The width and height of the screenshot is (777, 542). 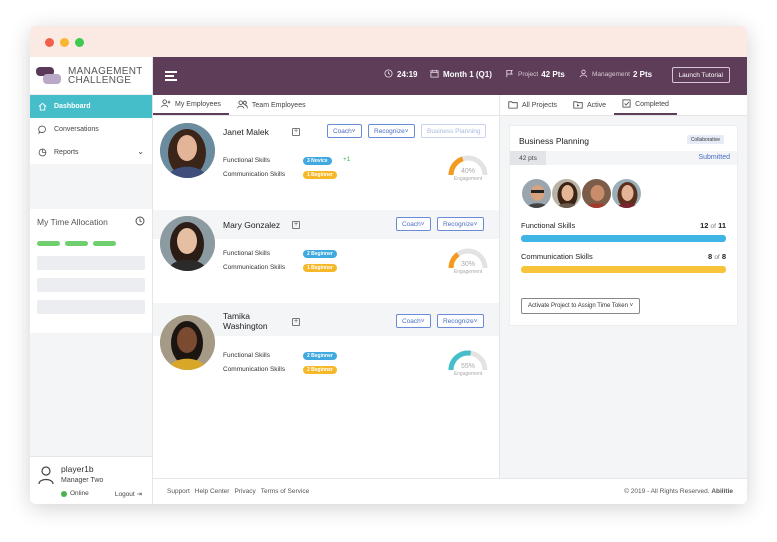 I want to click on logo-line2: CHALLENGE, so click(x=100, y=80).